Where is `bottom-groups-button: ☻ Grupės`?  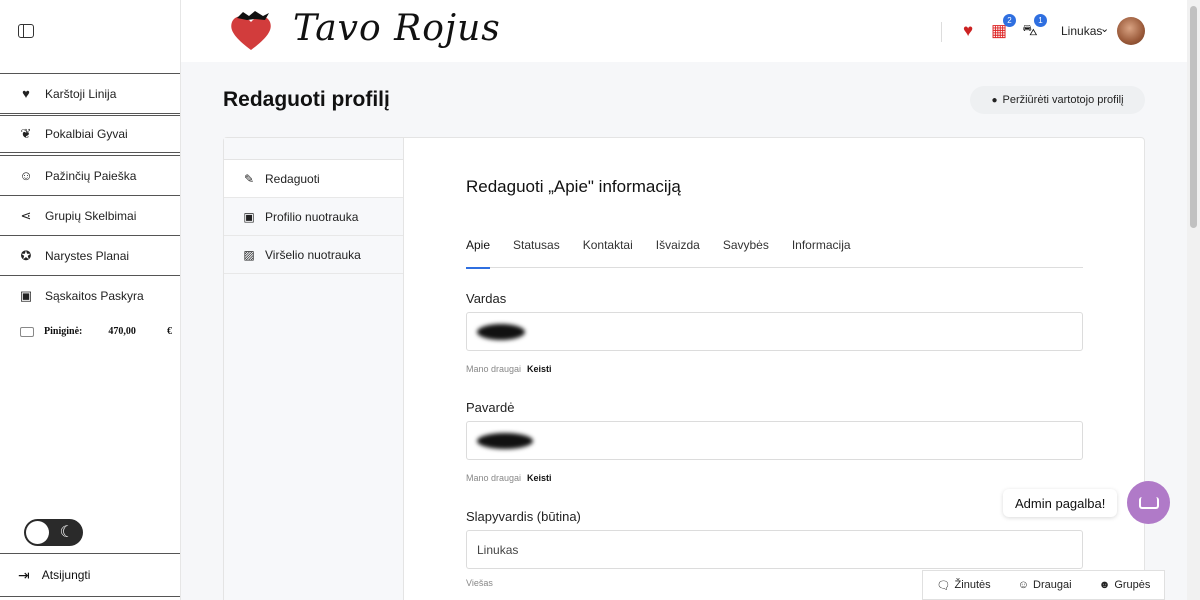 bottom-groups-button: ☻ Grupės is located at coordinates (1125, 585).